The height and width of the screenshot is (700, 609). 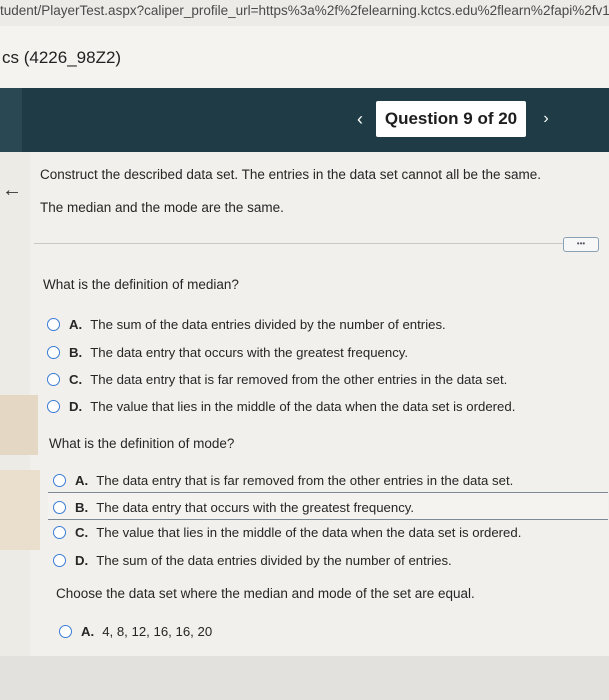 What do you see at coordinates (451, 119) in the screenshot?
I see `question-counter: Question 9 of 20` at bounding box center [451, 119].